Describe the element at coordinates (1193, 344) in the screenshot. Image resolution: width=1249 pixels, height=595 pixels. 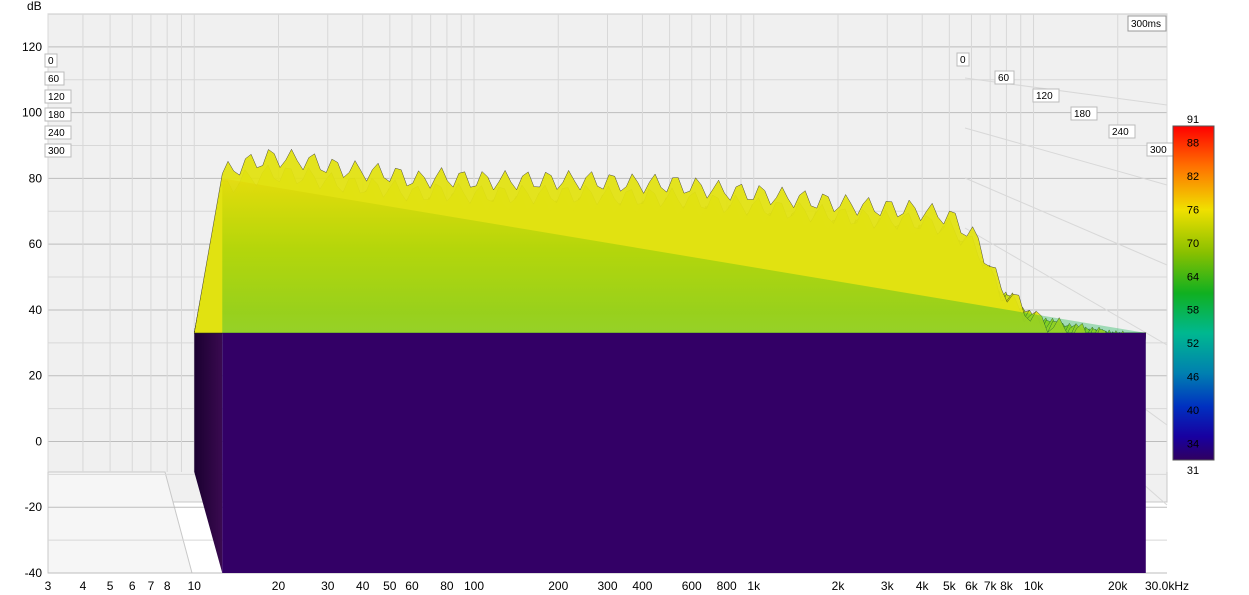
I see `colorbar-tick-label: 52` at that location.